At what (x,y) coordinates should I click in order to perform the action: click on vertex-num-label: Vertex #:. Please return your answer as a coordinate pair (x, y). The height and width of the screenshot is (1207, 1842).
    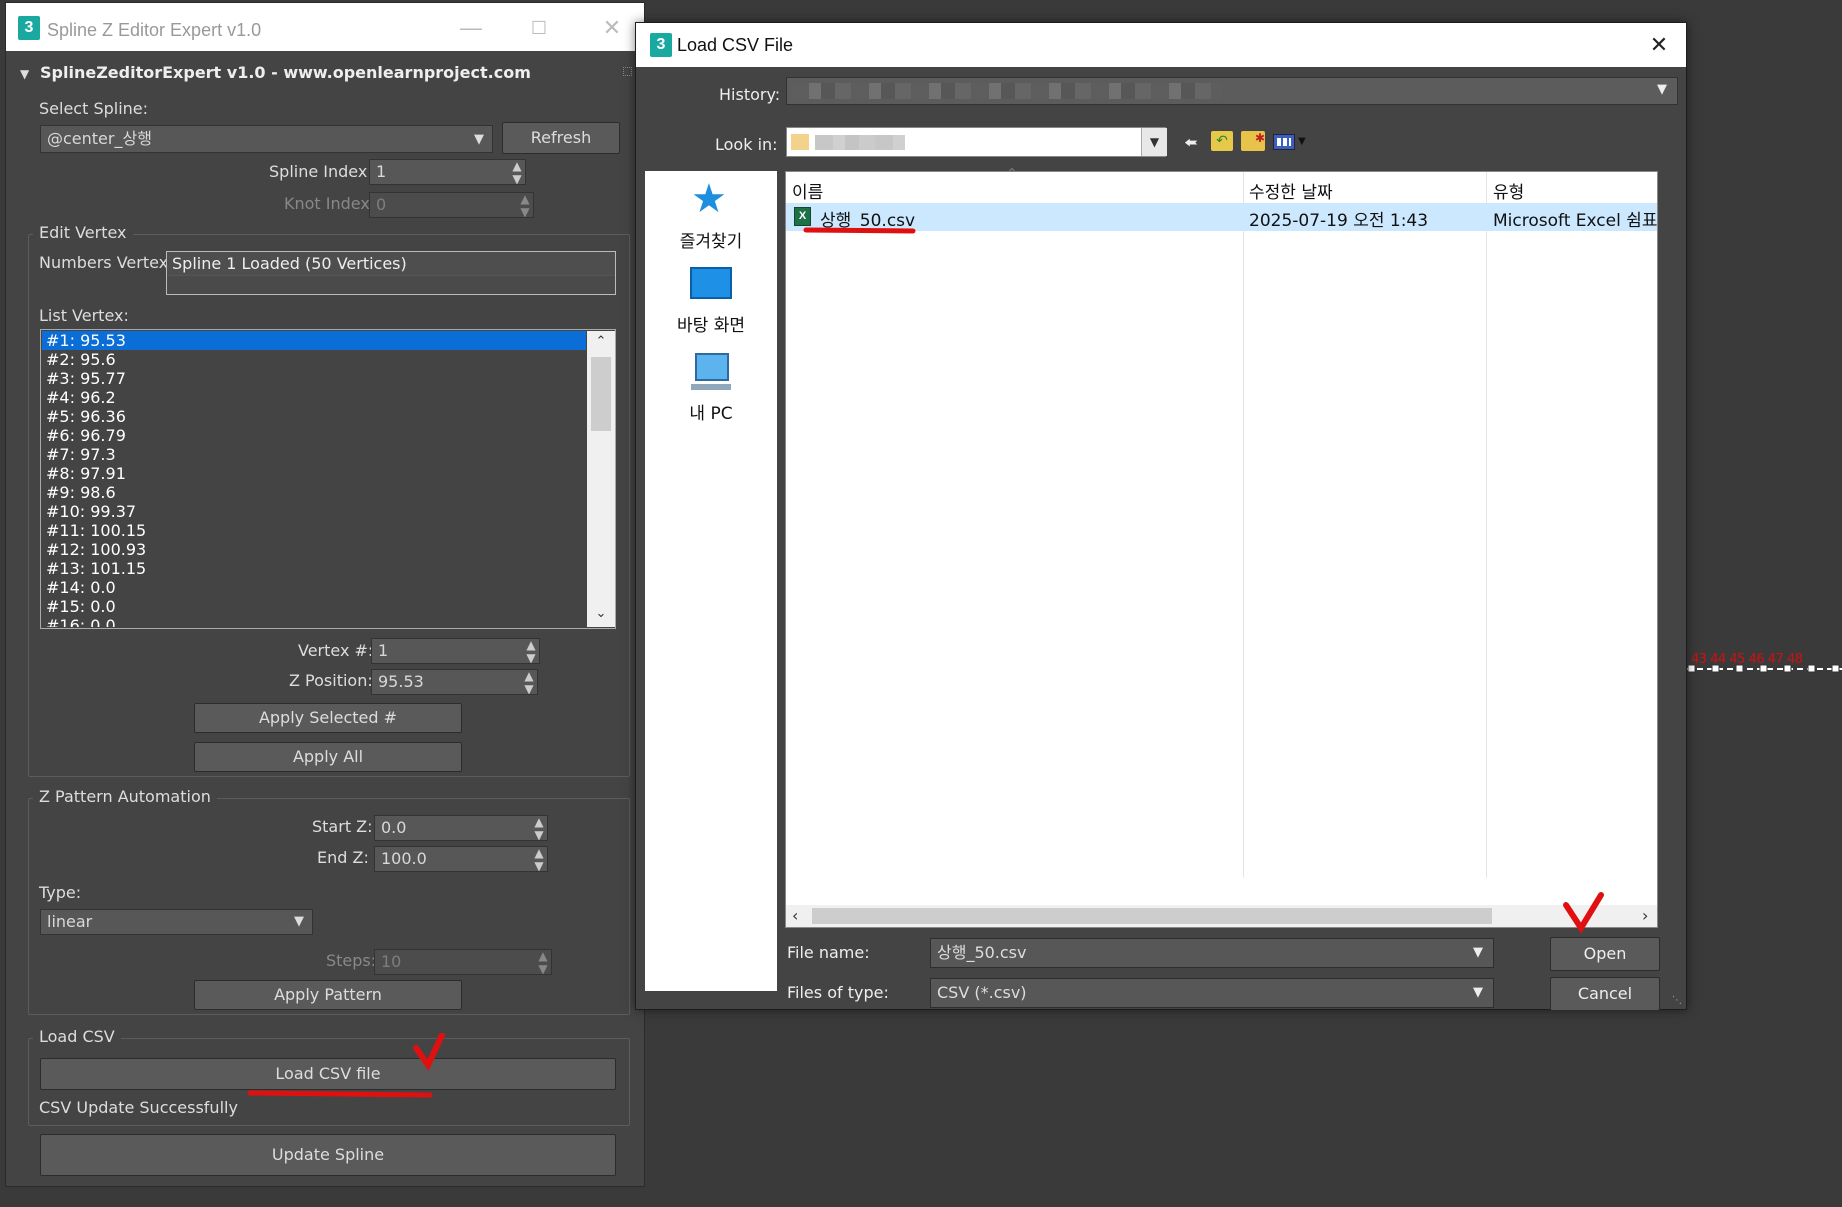
    Looking at the image, I should click on (336, 650).